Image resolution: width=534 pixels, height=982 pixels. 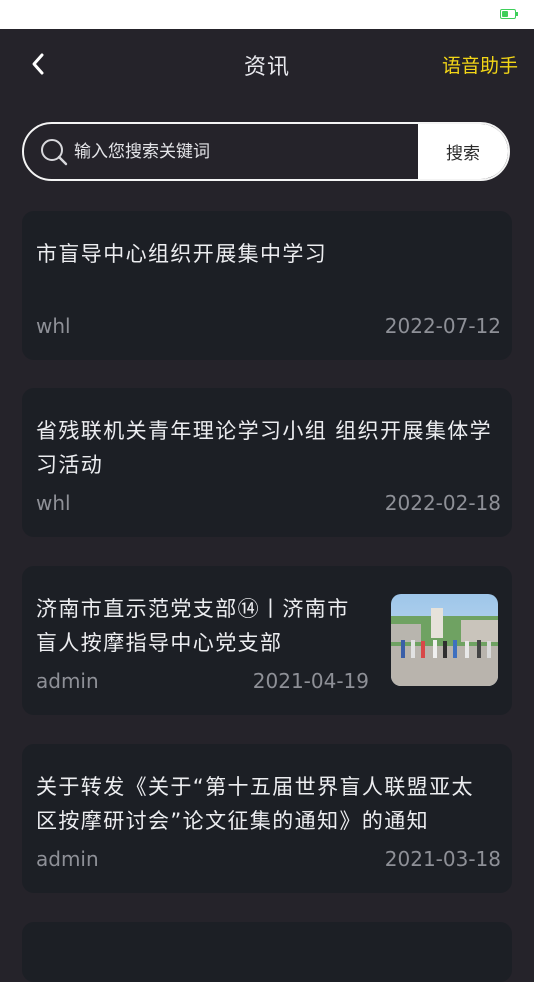 I want to click on news-card-partial, so click(x=267, y=952).